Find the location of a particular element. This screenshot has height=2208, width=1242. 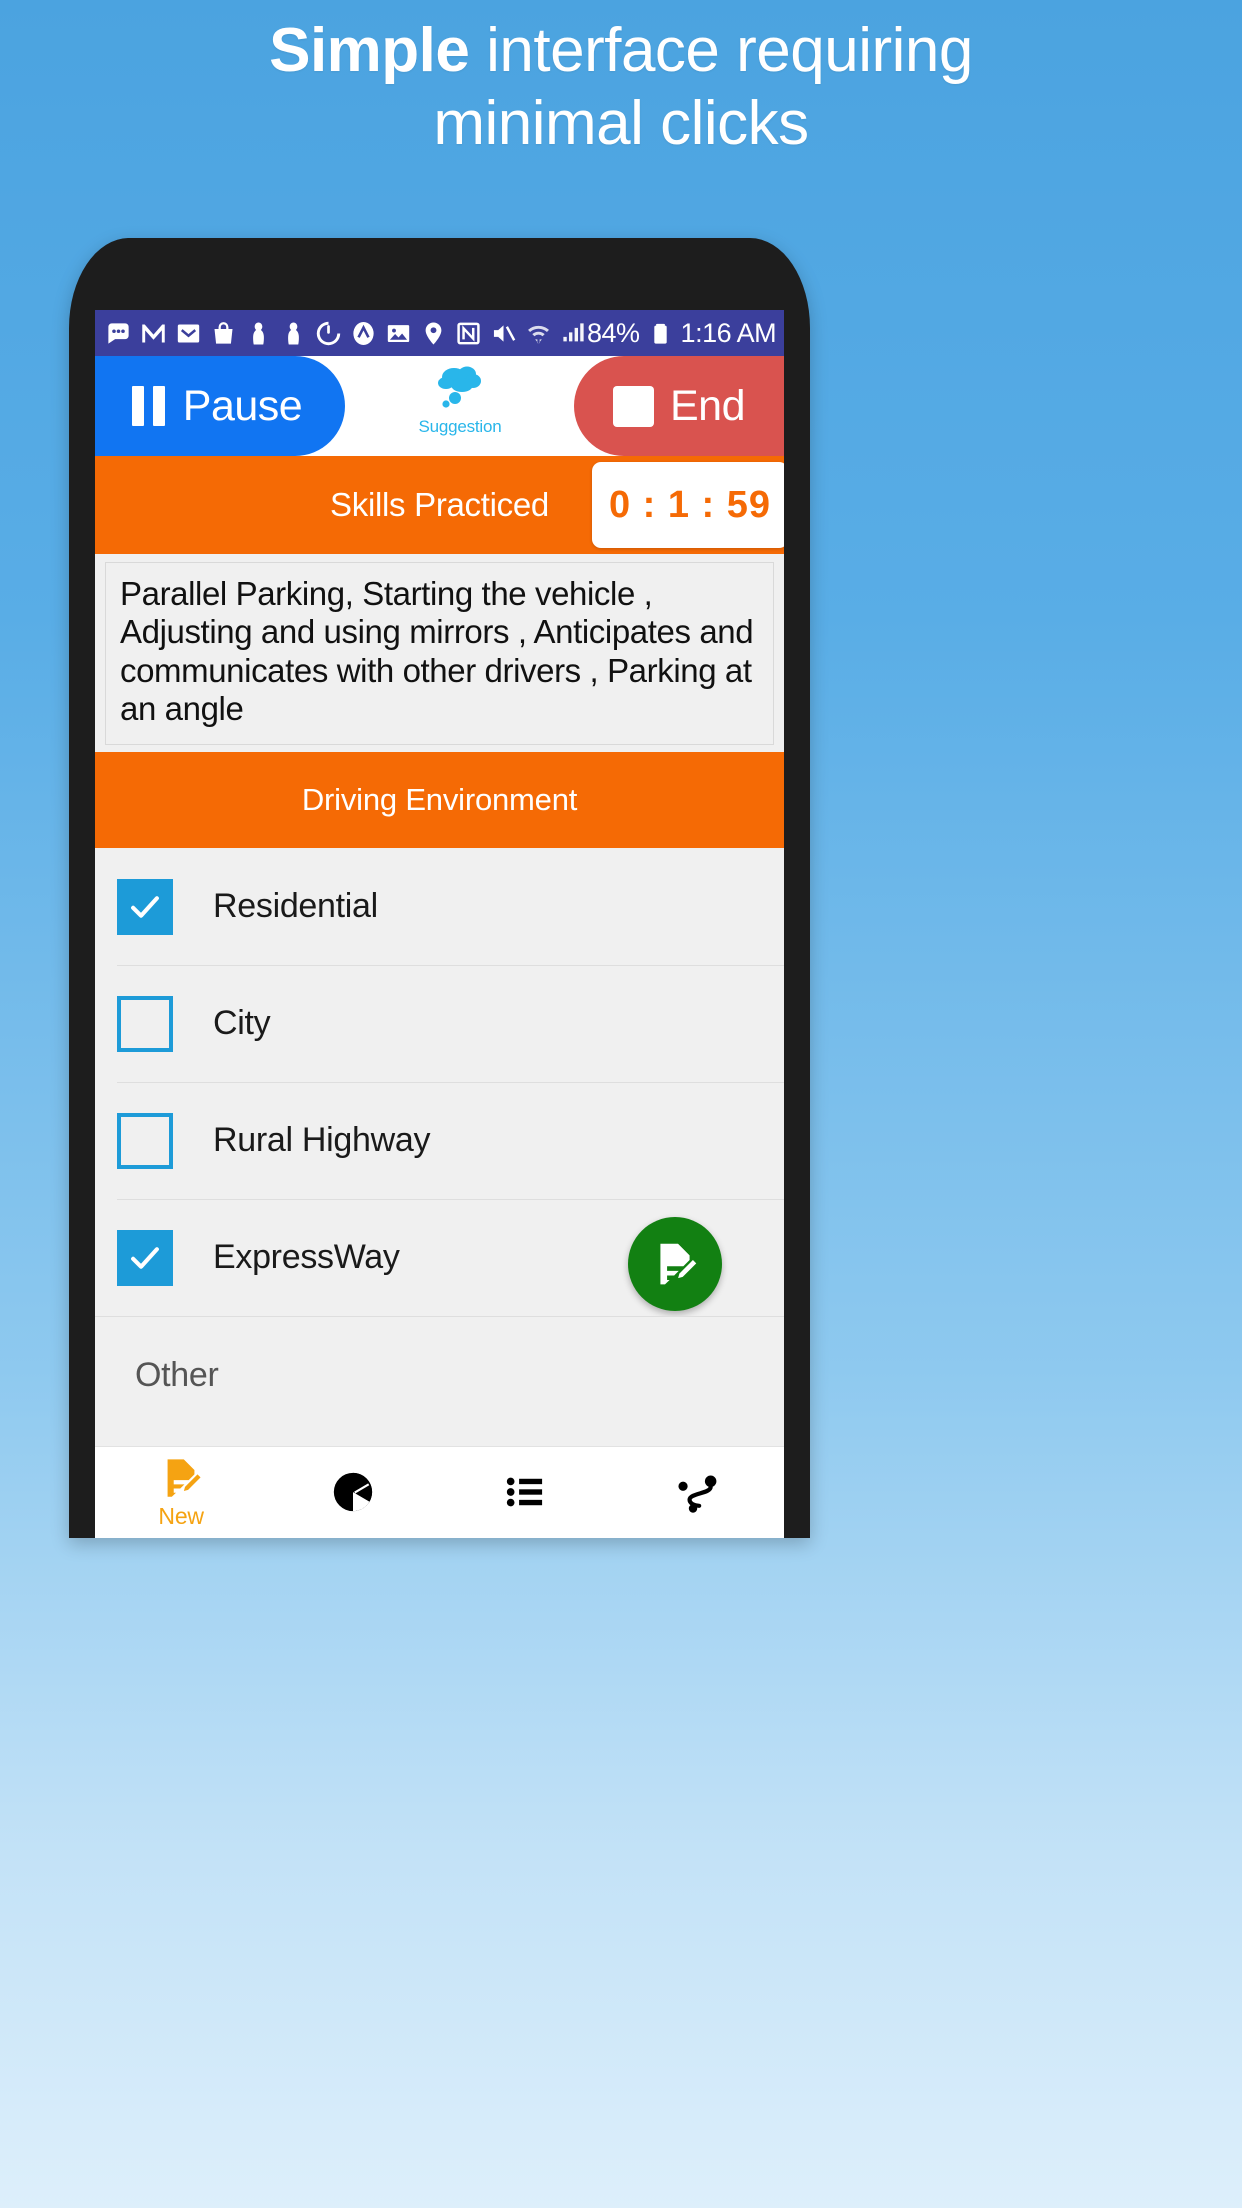

list-item: ExpressWay is located at coordinates (439, 1257).